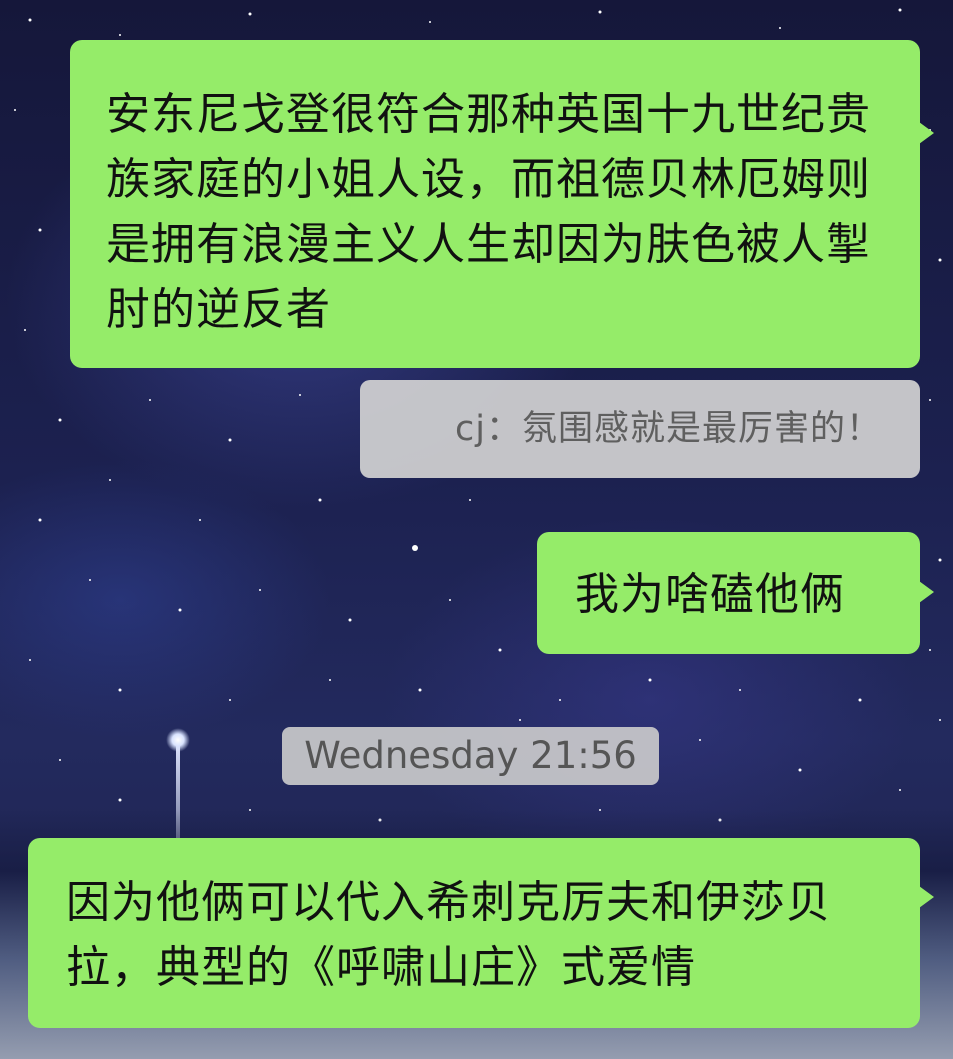 This screenshot has width=953, height=1059. Describe the element at coordinates (668, 429) in the screenshot. I see `quote-text: cj：氛围感就是最厉害的！` at that location.